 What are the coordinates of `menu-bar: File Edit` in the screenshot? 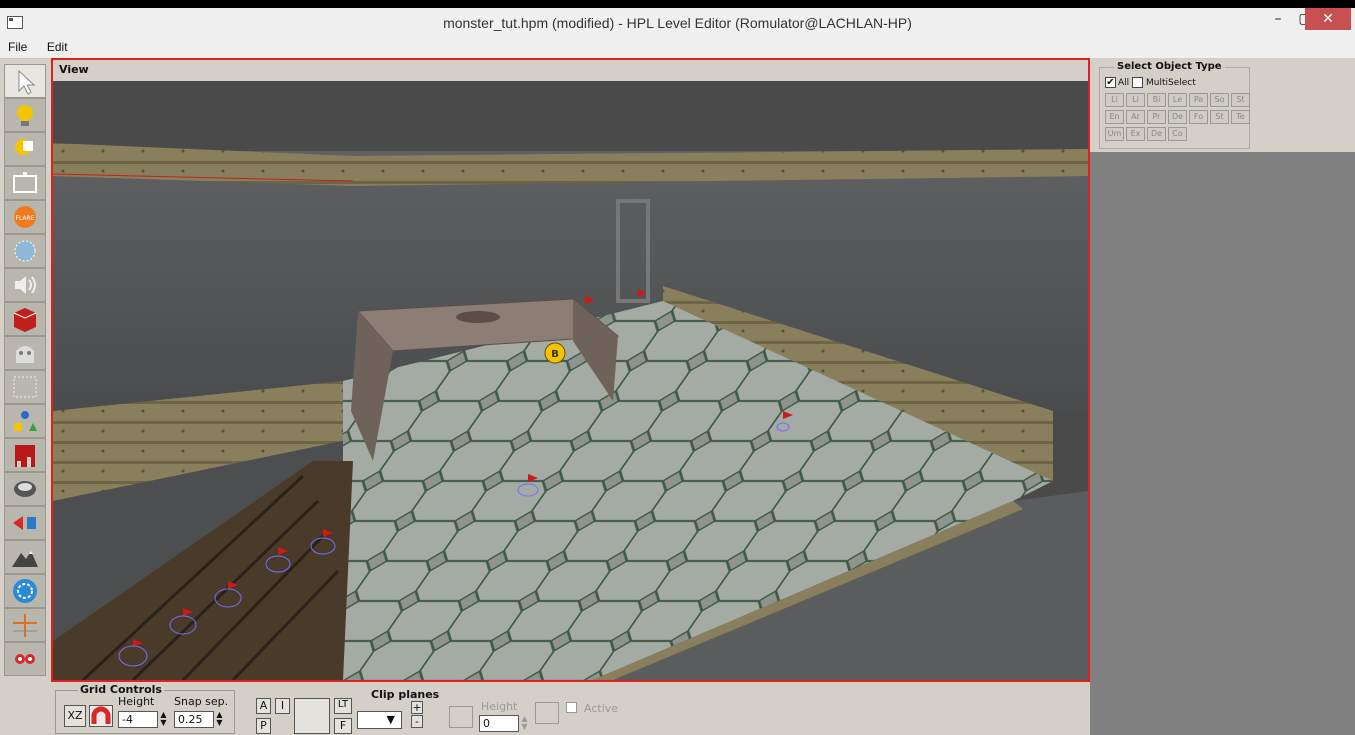 It's located at (677, 48).